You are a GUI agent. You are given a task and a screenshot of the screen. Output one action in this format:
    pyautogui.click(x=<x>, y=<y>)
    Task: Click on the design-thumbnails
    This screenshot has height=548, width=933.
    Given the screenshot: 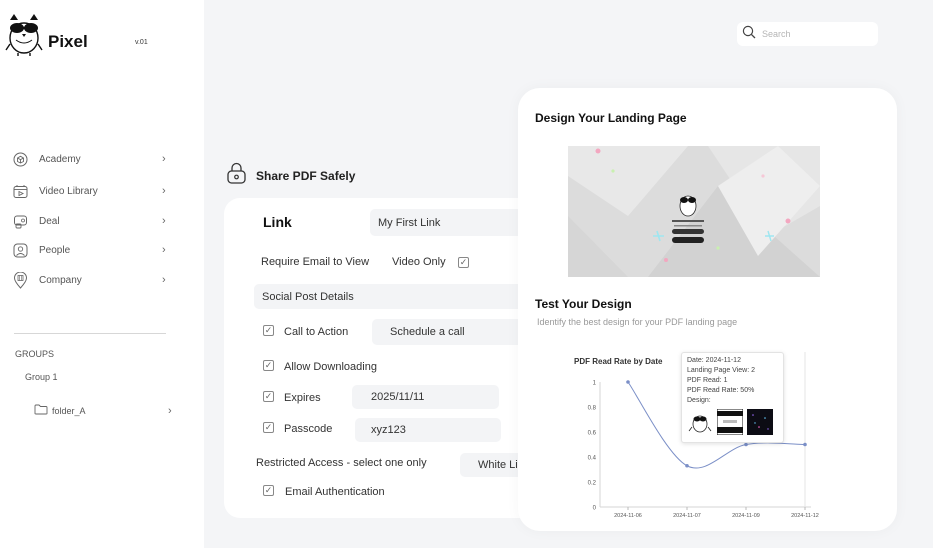 What is the action you would take?
    pyautogui.click(x=732, y=422)
    